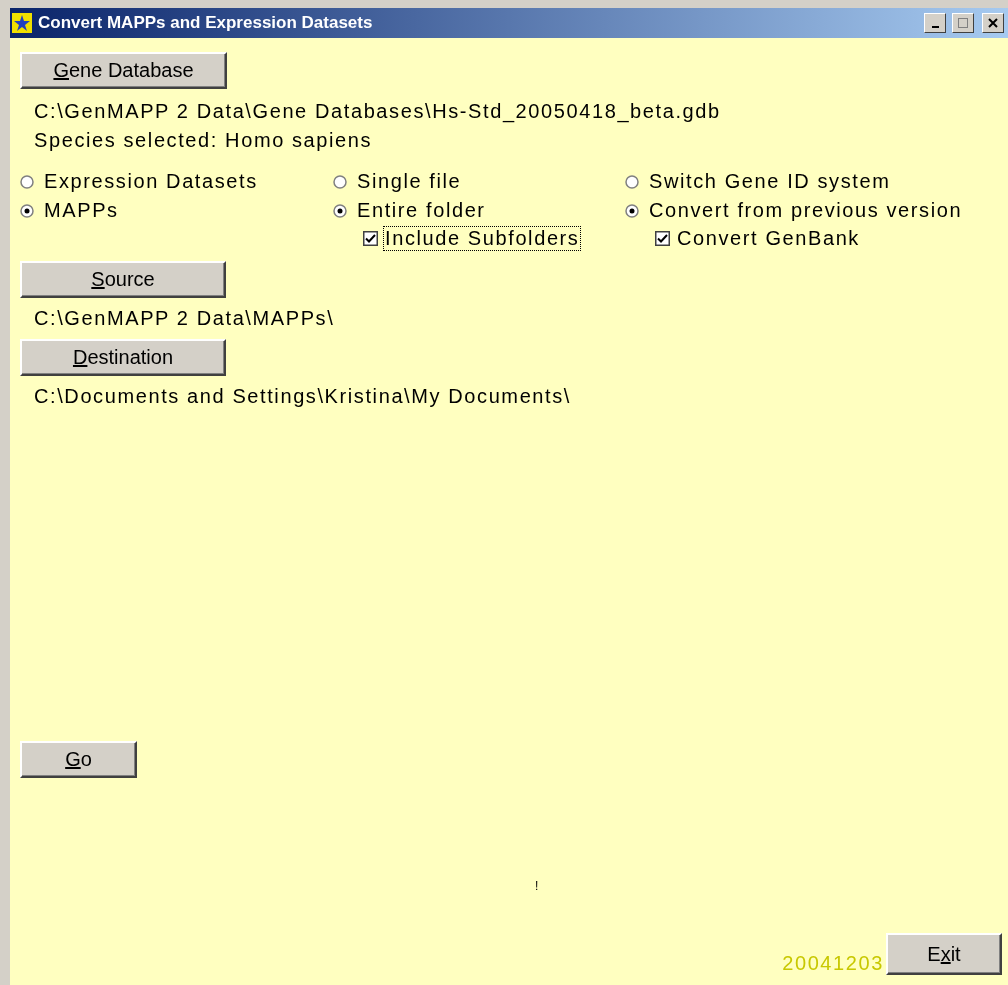 The height and width of the screenshot is (985, 1008). I want to click on destination-path: C:\Documents and Settings\Kristina\My Documents\, so click(303, 396).